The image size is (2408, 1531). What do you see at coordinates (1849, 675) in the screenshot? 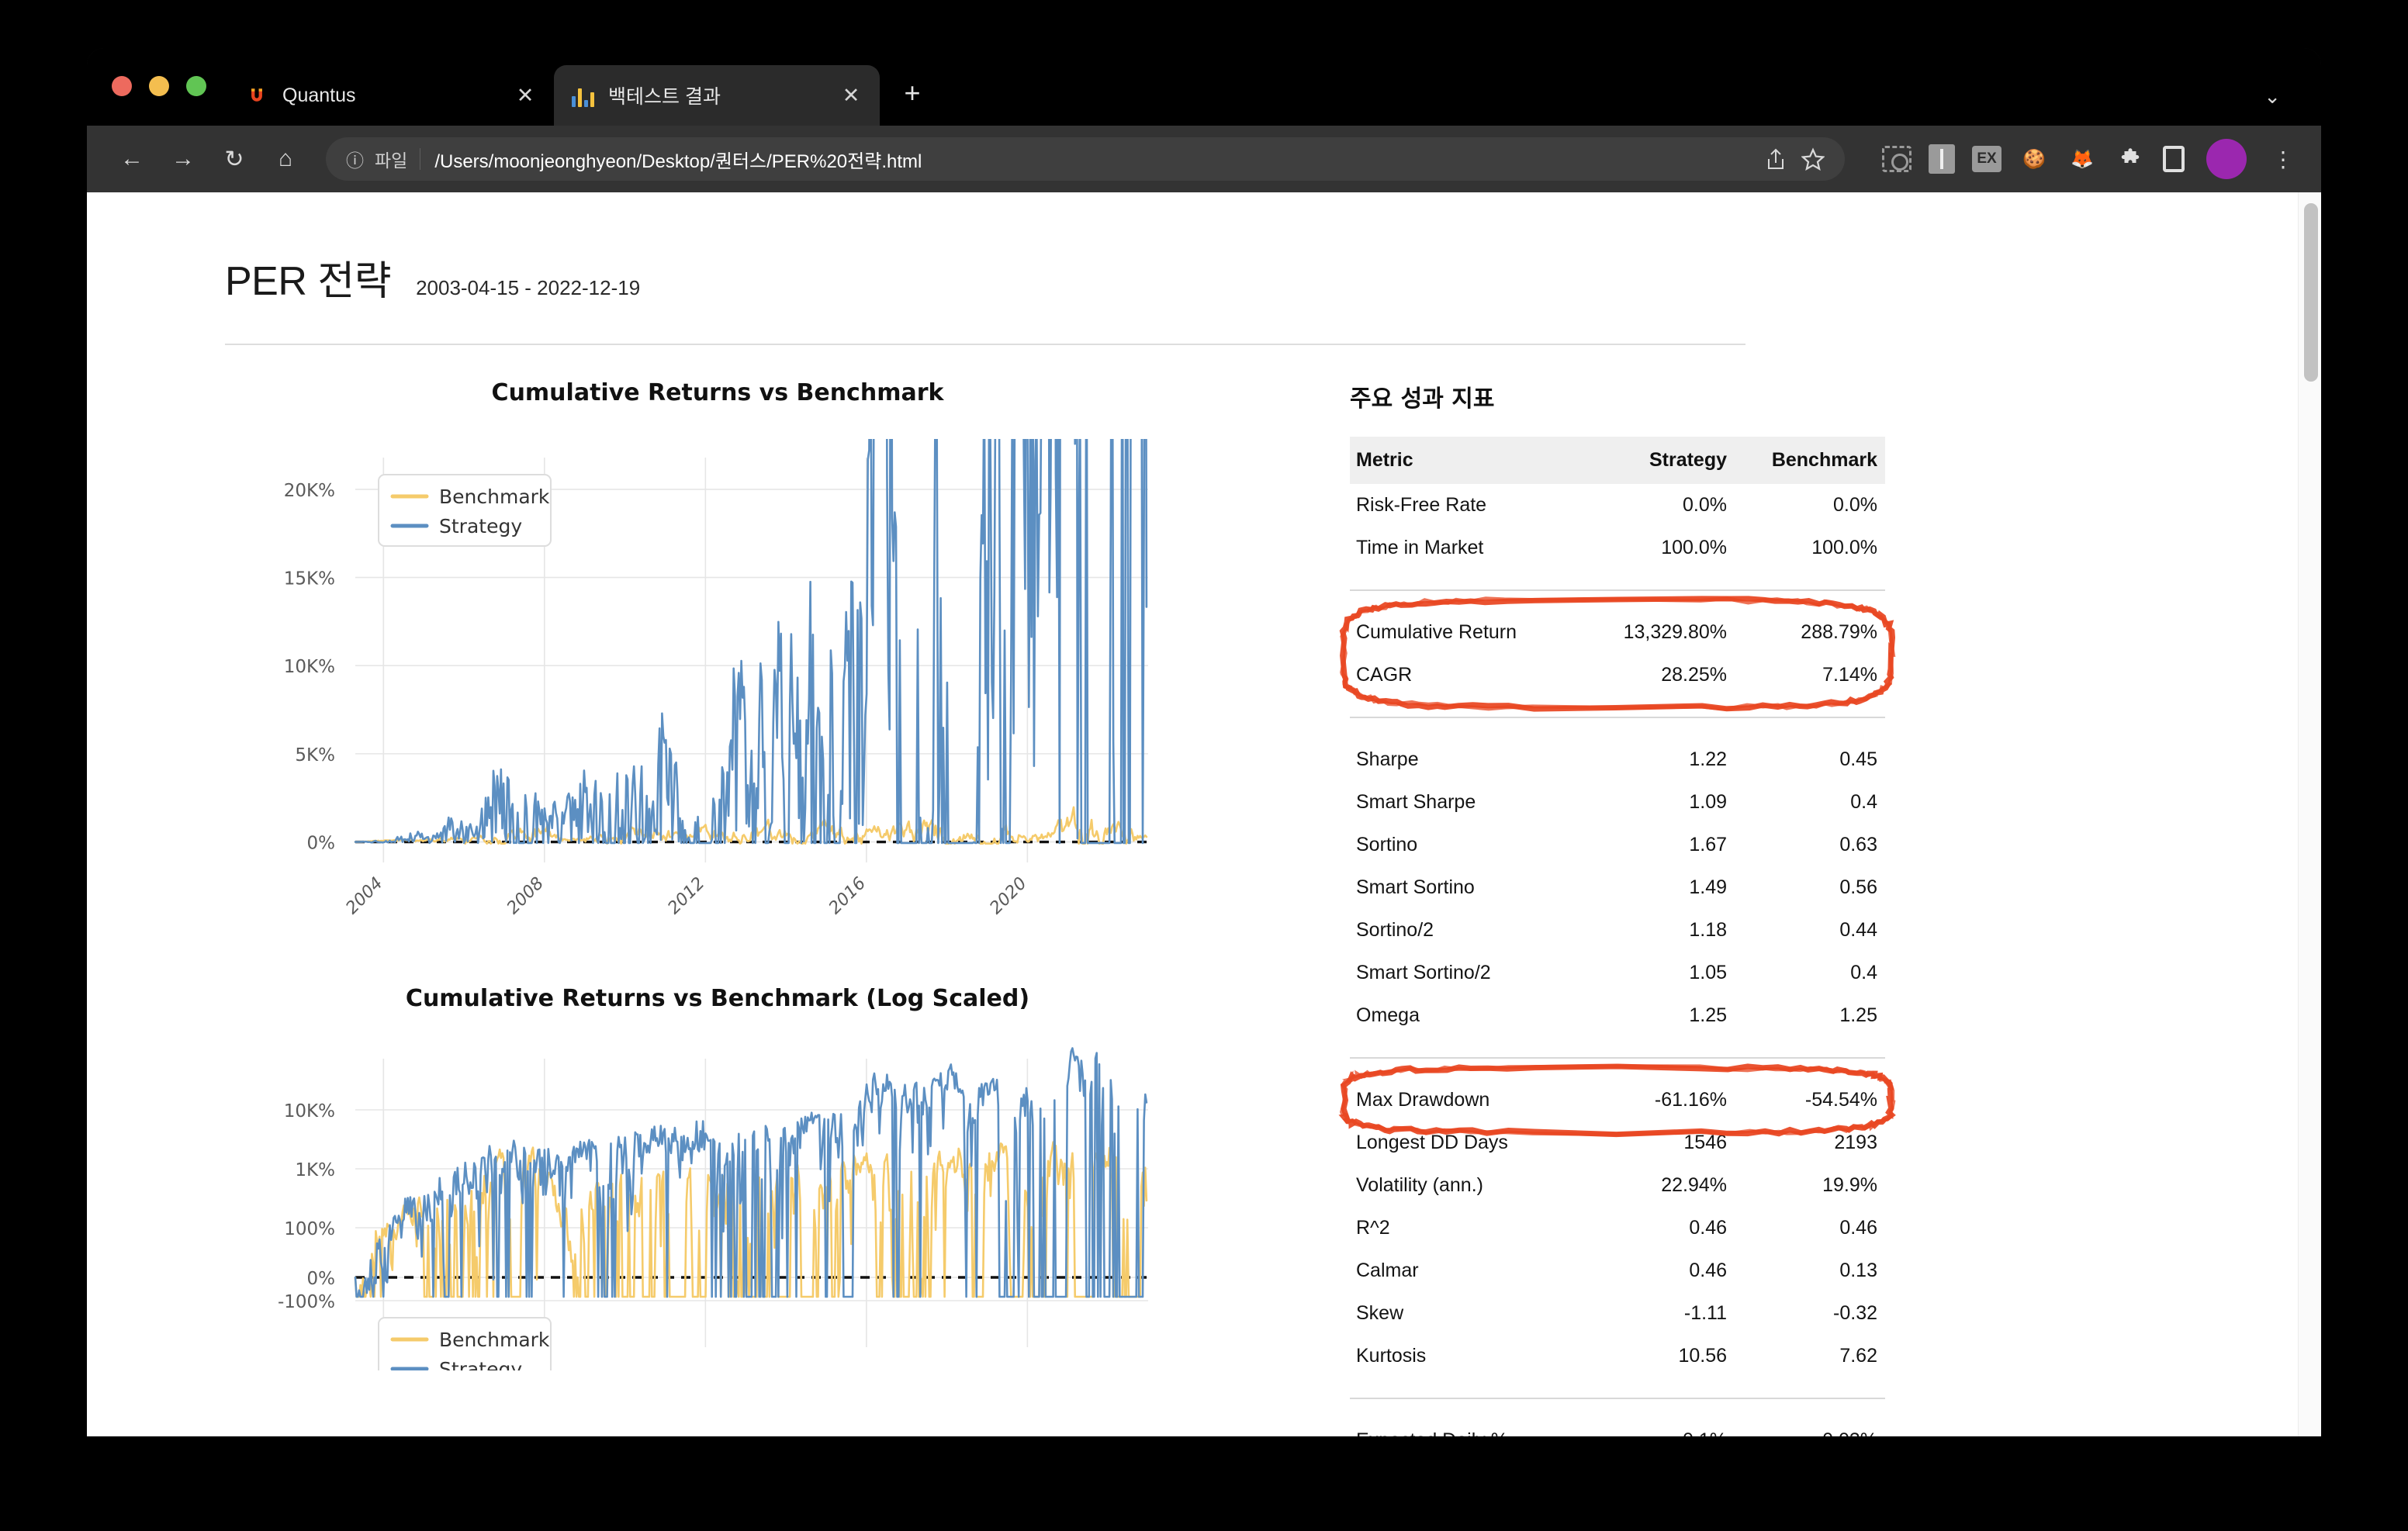
I see `metric-benchmark-value: 7.14%` at bounding box center [1849, 675].